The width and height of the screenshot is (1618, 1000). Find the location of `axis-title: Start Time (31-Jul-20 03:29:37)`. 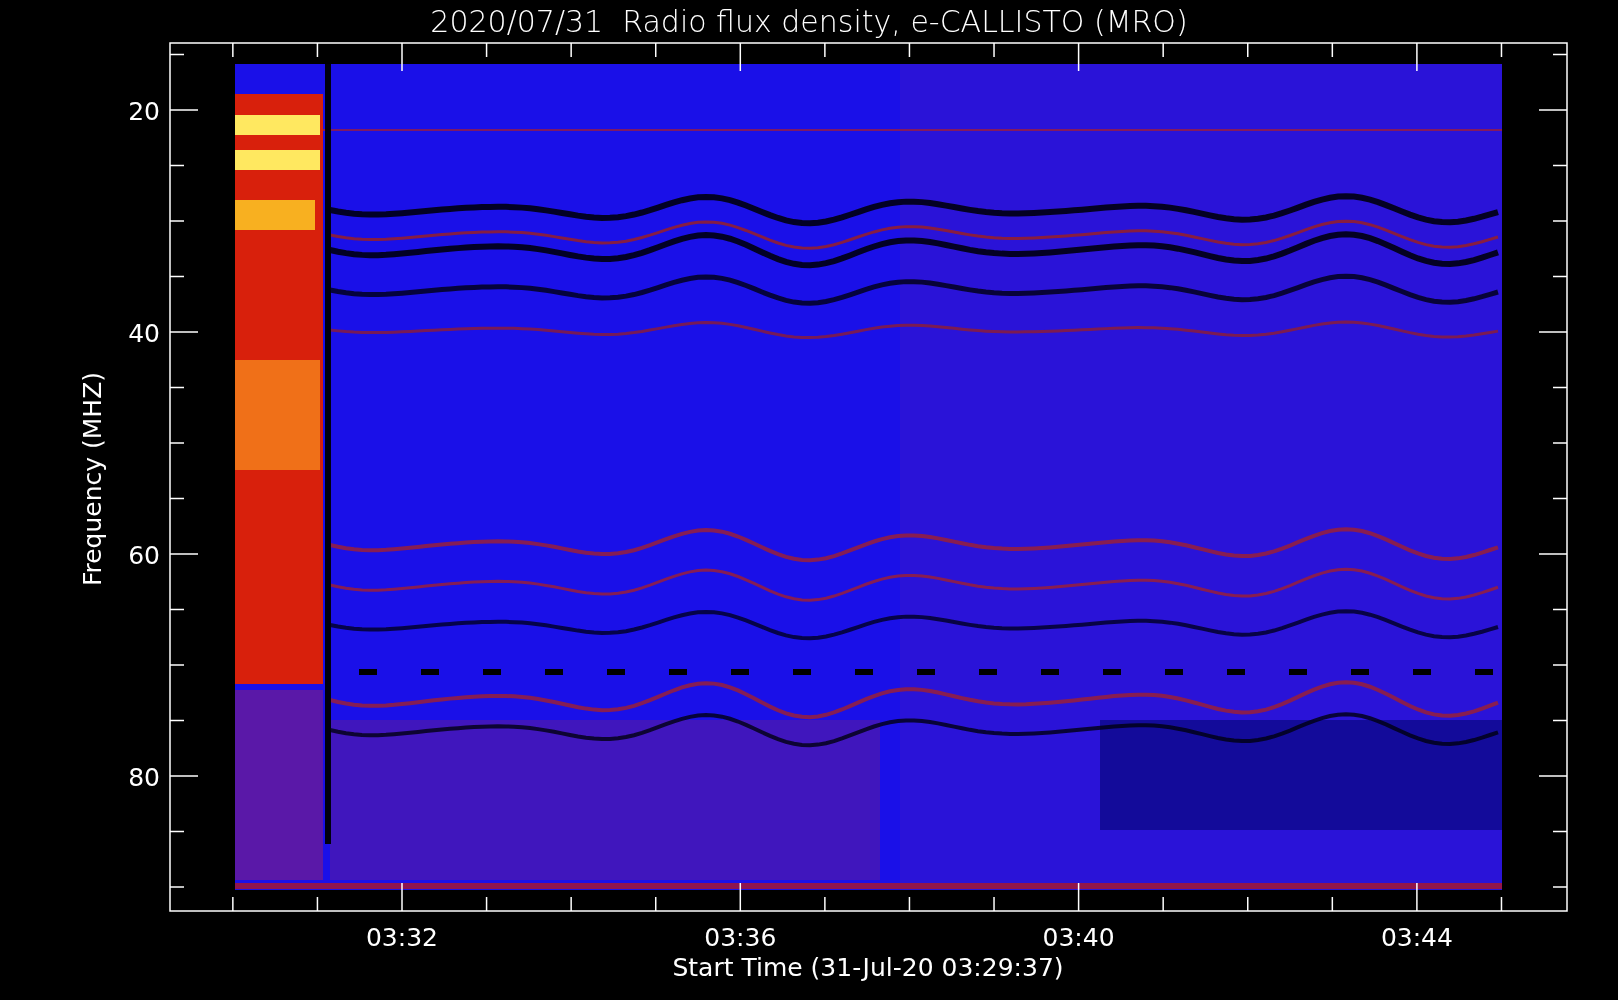

axis-title: Start Time (31-Jul-20 03:29:37) is located at coordinates (868, 967).